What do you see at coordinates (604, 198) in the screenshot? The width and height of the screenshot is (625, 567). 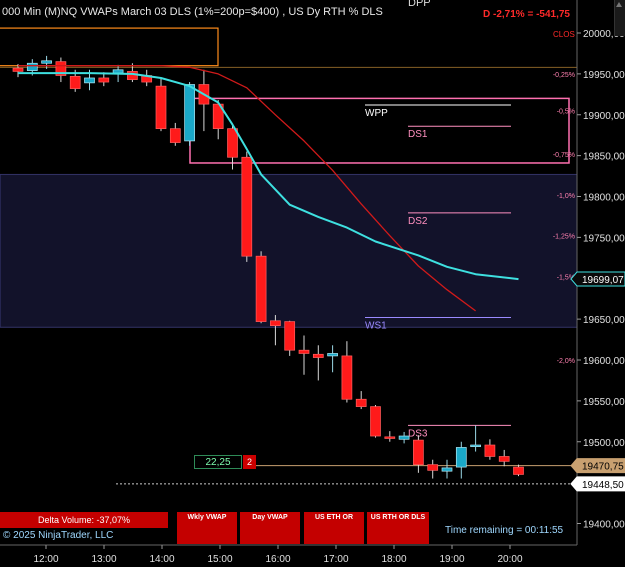 I see `price-tick-label: 19800,00` at bounding box center [604, 198].